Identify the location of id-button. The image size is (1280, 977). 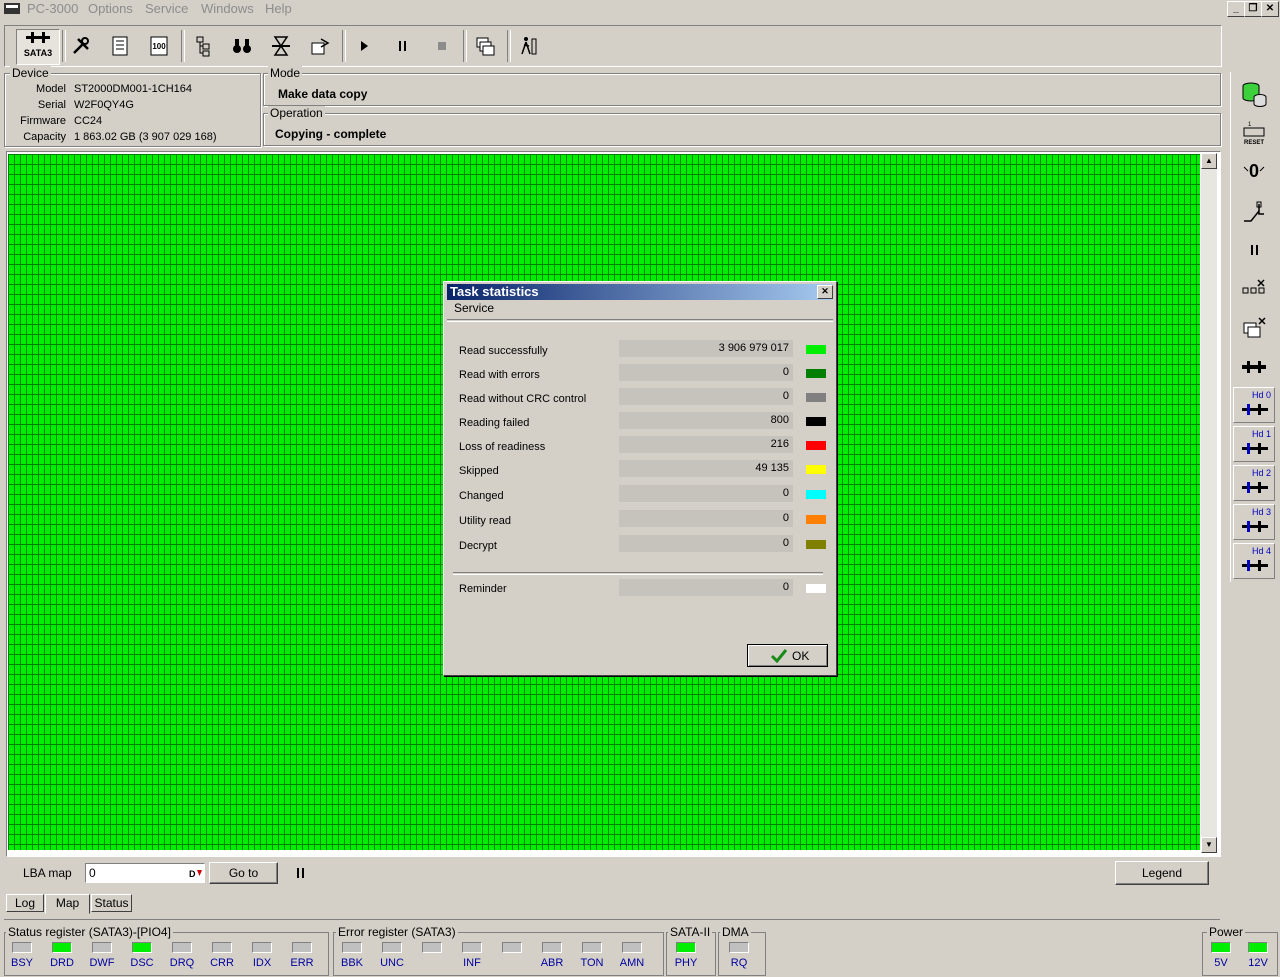
(120, 46).